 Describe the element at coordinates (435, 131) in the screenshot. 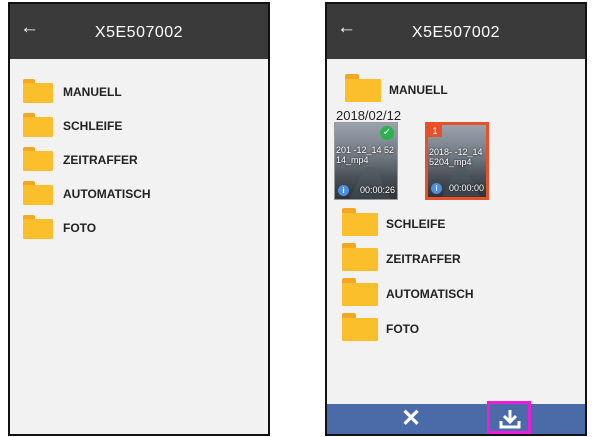

I see `selection-badge: 1` at that location.